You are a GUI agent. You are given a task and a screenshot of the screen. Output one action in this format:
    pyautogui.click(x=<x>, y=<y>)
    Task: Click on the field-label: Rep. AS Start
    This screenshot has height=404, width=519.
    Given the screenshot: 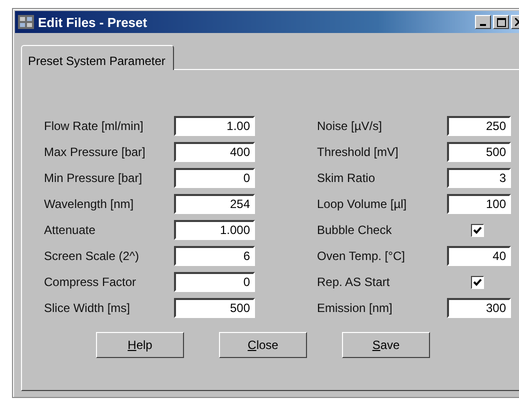 What is the action you would take?
    pyautogui.click(x=354, y=282)
    